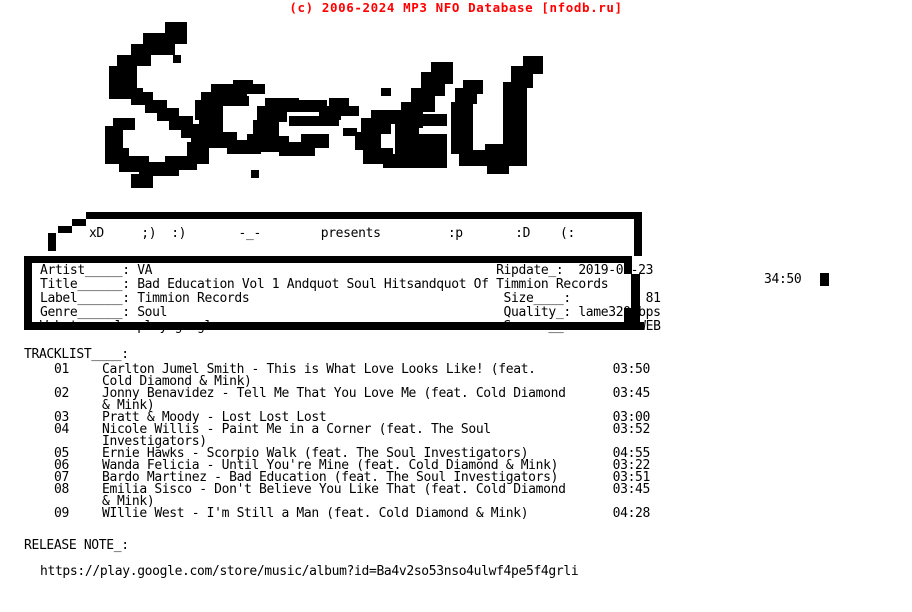 The width and height of the screenshot is (912, 612). What do you see at coordinates (324, 105) in the screenshot?
I see `sceau-ascii-logo-svg` at bounding box center [324, 105].